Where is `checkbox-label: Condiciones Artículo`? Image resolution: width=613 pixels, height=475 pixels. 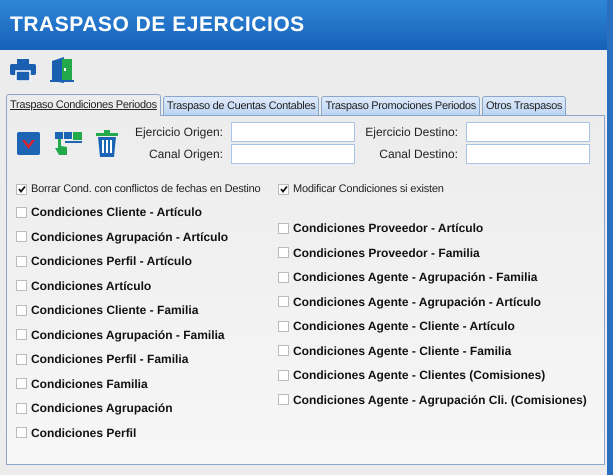
checkbox-label: Condiciones Artículo is located at coordinates (91, 286).